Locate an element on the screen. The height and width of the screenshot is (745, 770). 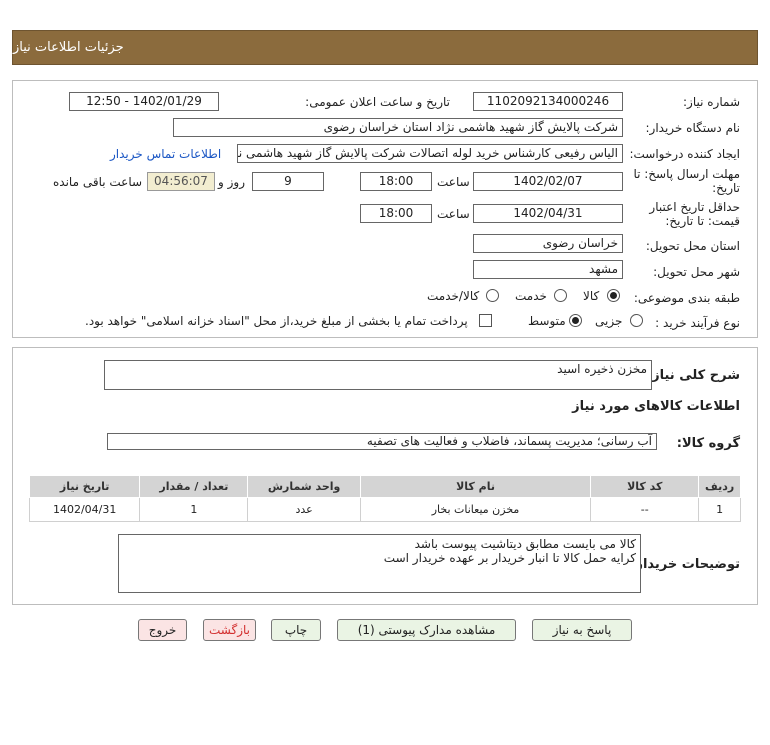
goods-group-label: گروه کالا: is located at coordinates (708, 443).